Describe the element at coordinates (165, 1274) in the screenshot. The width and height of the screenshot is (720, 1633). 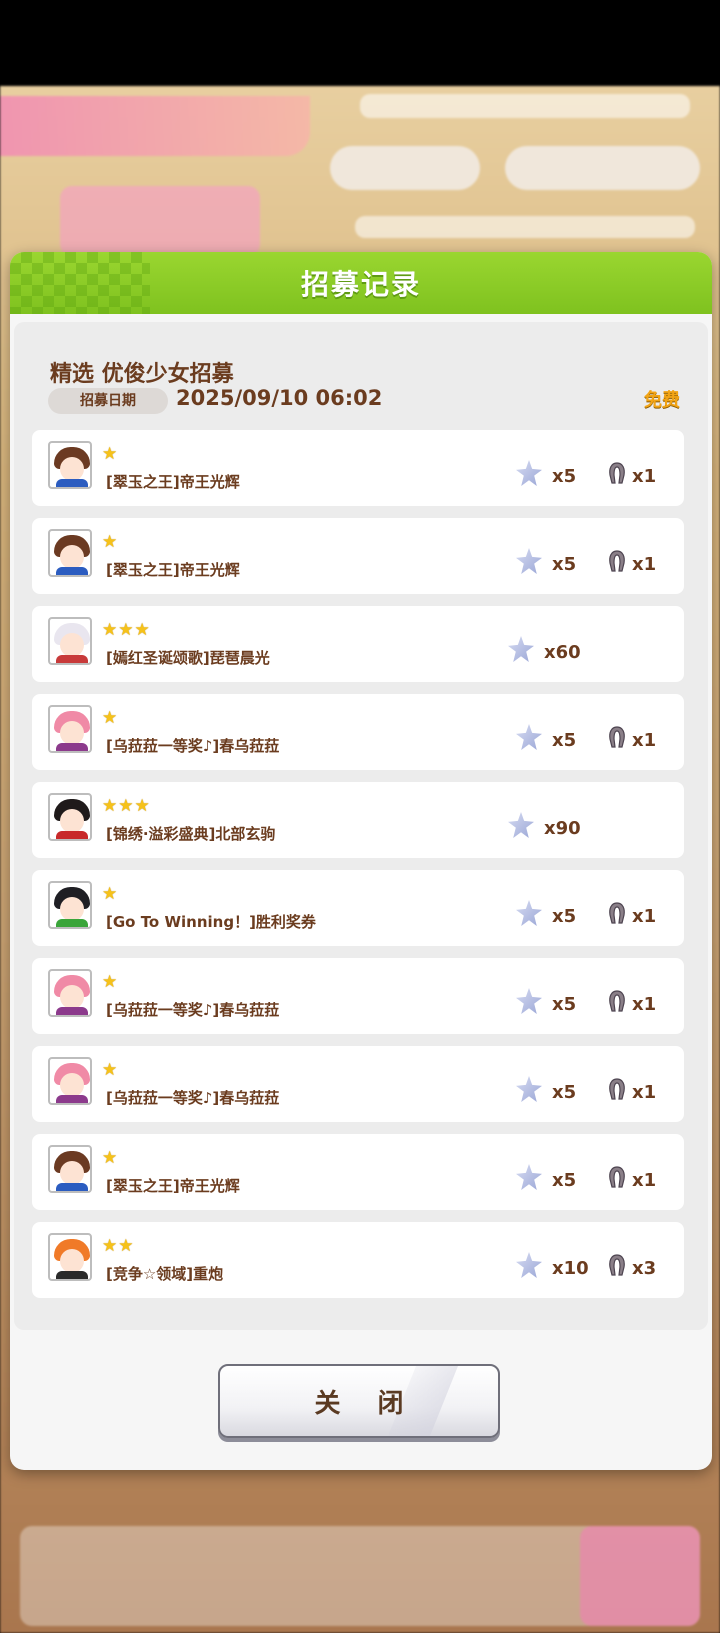
I see `character-name: [竞争☆领域]重炮` at that location.